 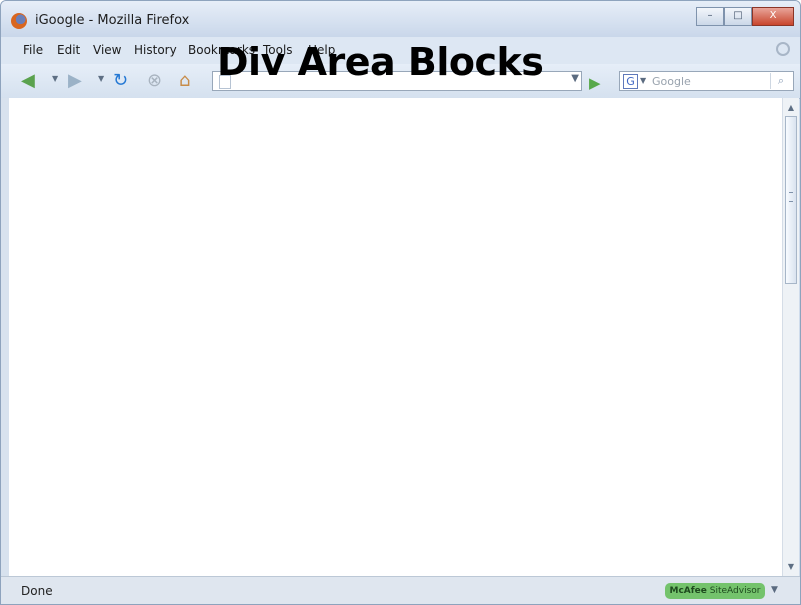 What do you see at coordinates (783, 49) in the screenshot?
I see `activity-indicator-icon` at bounding box center [783, 49].